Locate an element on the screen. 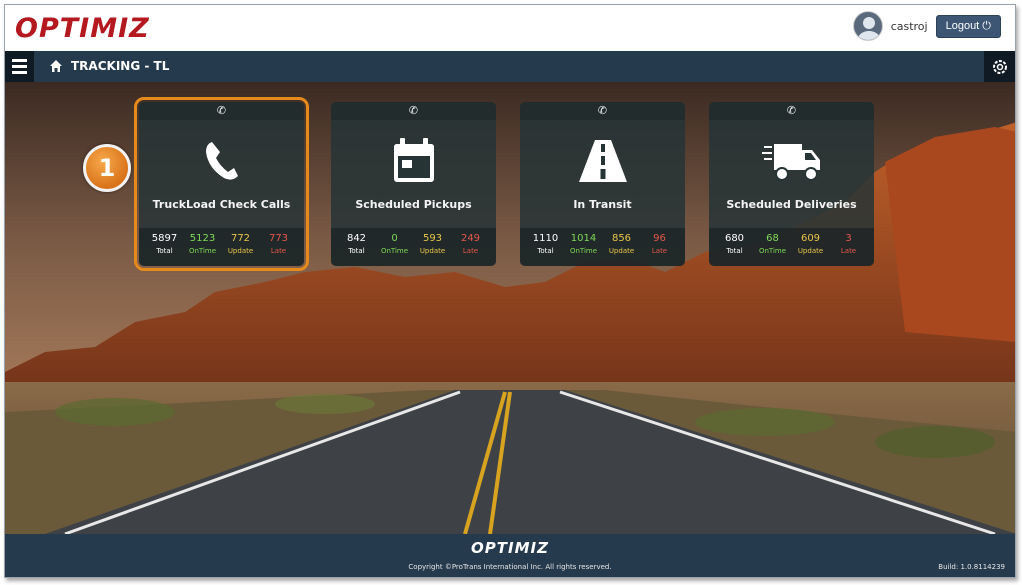 The height and width of the screenshot is (585, 1022). stat-total: 680 Total is located at coordinates (735, 249).